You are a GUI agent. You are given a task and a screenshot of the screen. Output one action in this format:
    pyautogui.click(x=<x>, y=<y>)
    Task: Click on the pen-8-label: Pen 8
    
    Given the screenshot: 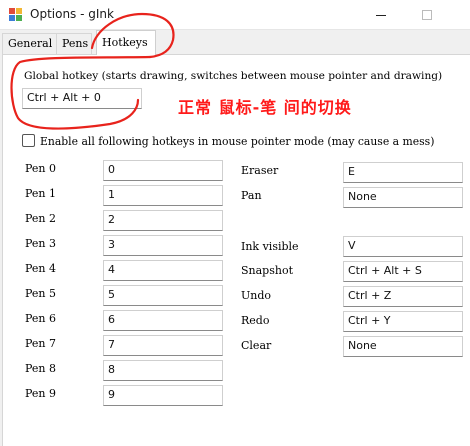 What is the action you would take?
    pyautogui.click(x=40, y=368)
    